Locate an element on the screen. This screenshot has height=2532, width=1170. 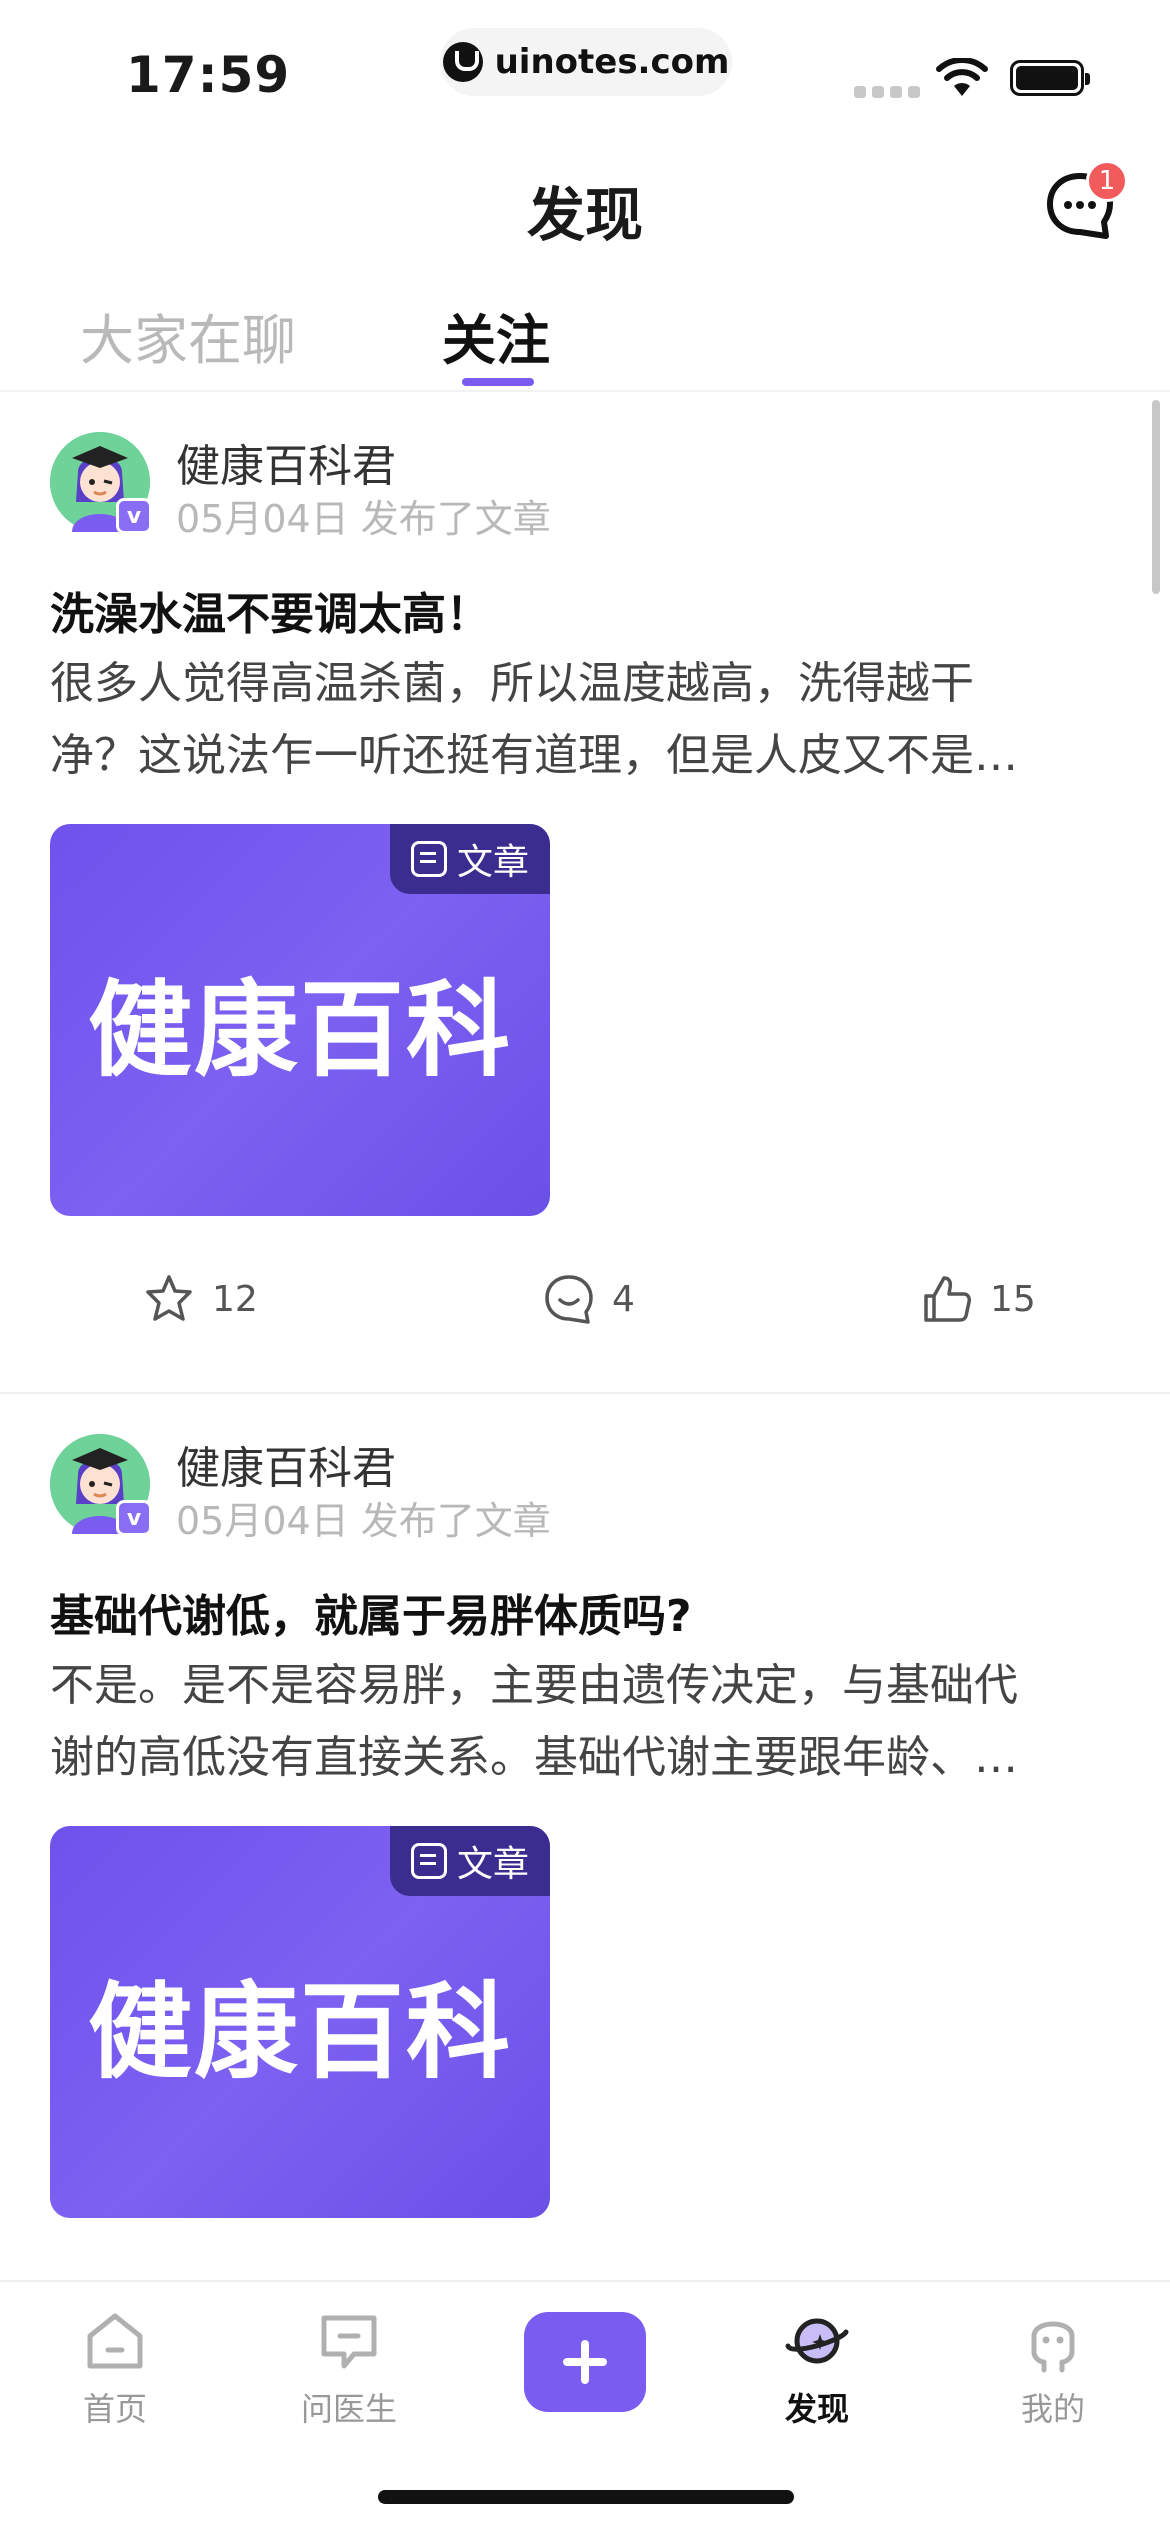
comment-icon is located at coordinates (569, 1299).